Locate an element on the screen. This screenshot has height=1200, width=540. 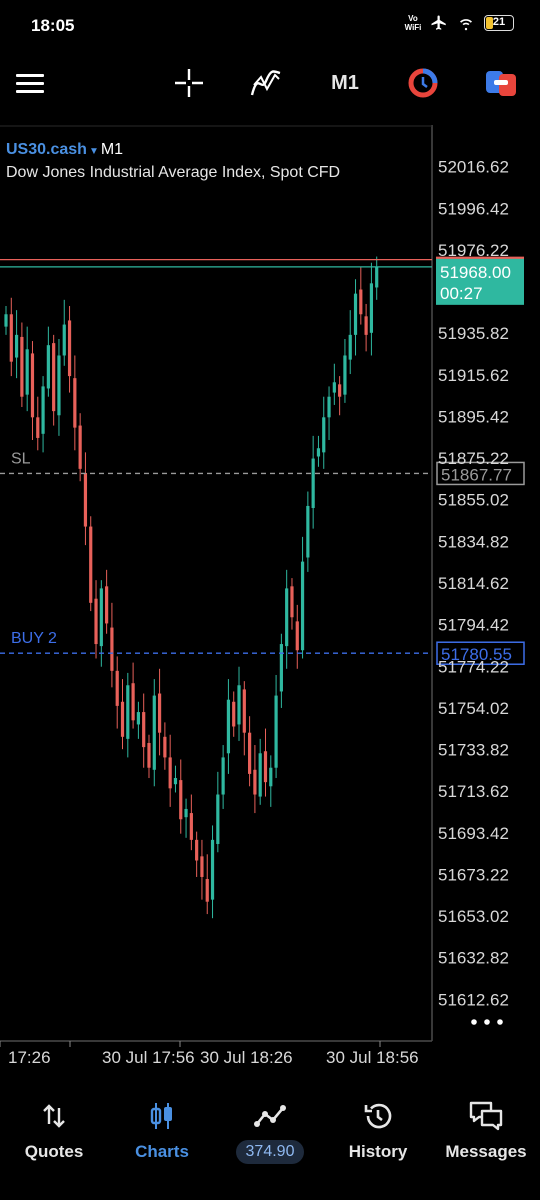
level-label: BUY 2 is located at coordinates (34, 638).